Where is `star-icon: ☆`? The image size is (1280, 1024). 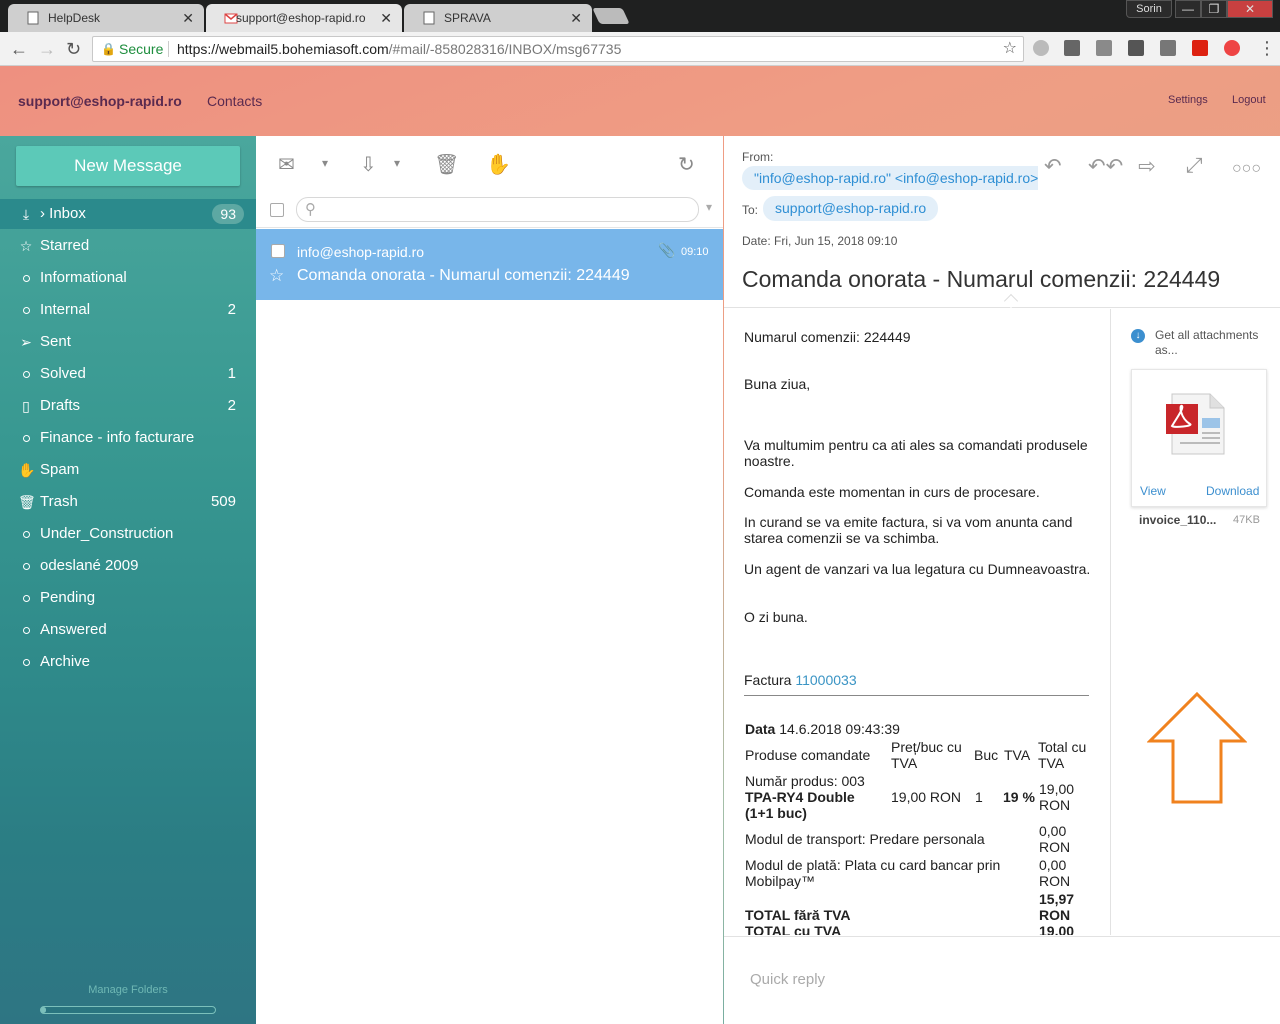 star-icon: ☆ is located at coordinates (276, 276).